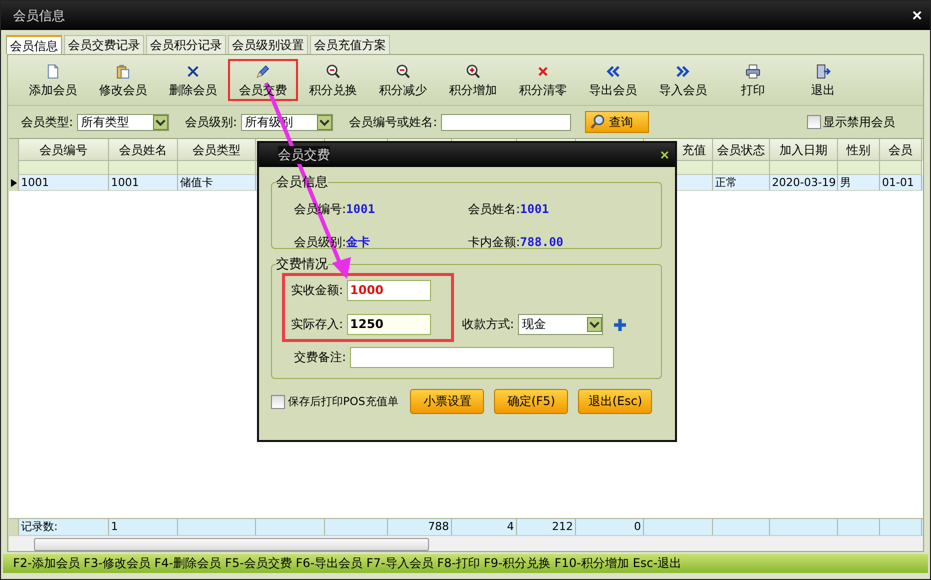  What do you see at coordinates (542, 242) in the screenshot?
I see `field-value: 788.00` at bounding box center [542, 242].